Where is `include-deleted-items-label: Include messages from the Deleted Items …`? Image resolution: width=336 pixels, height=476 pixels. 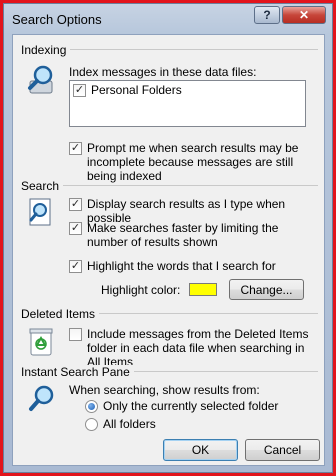
include-deleted-items-label: Include messages from the Deleted Items … is located at coordinates (198, 348).